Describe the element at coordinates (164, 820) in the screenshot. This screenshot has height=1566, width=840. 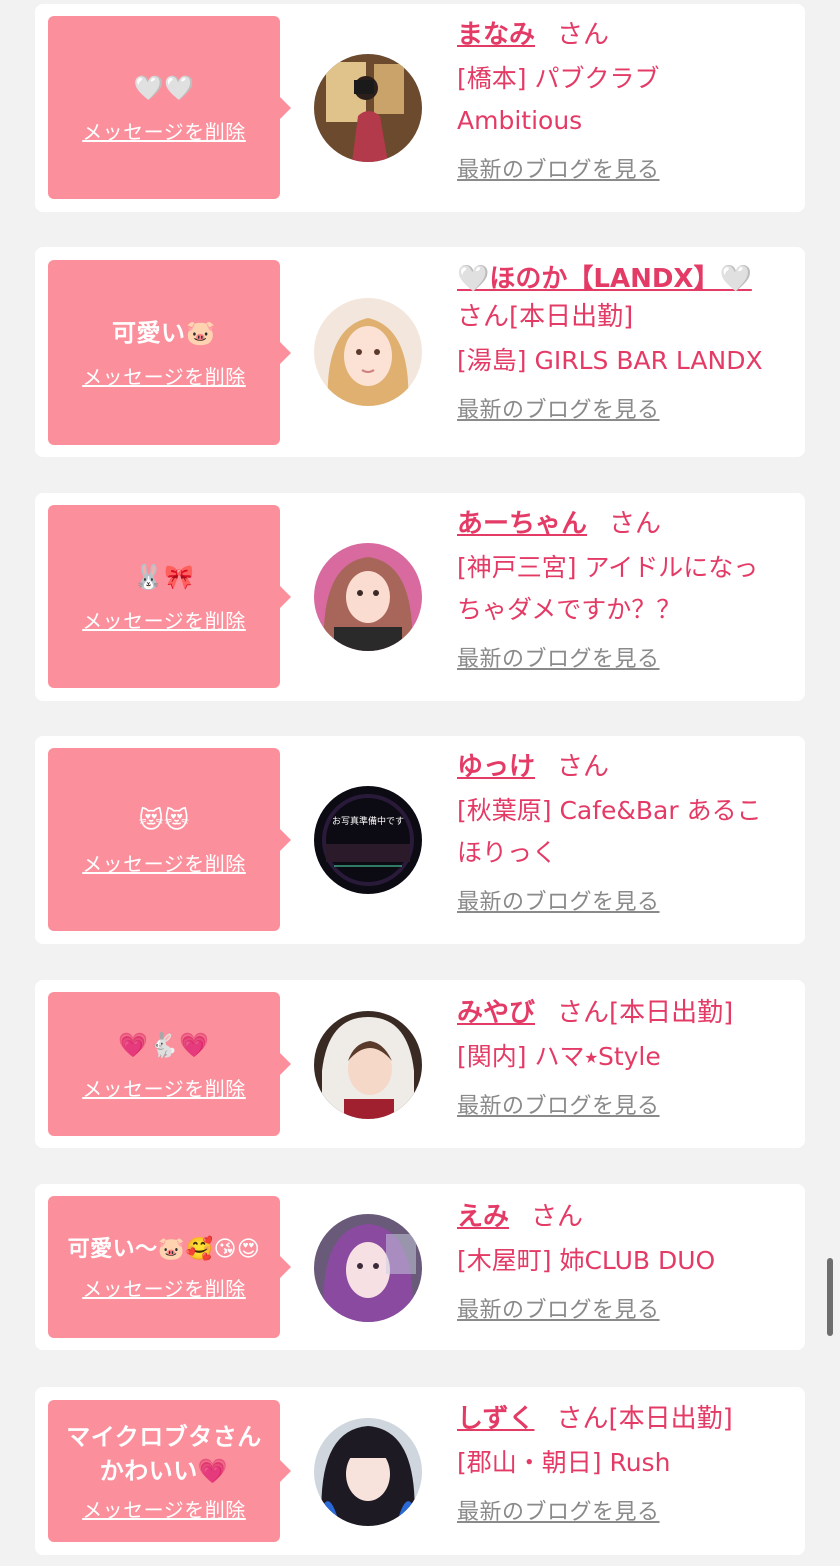
I see `message-text: 😻😻` at that location.